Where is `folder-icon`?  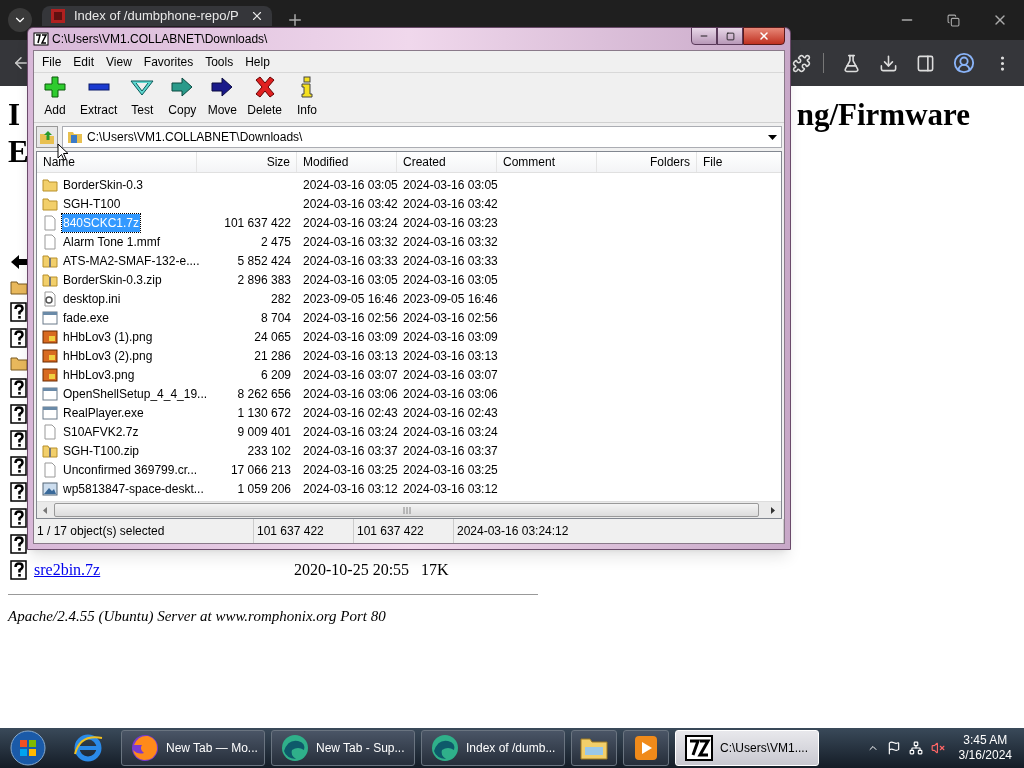
folder-icon is located at coordinates (75, 137).